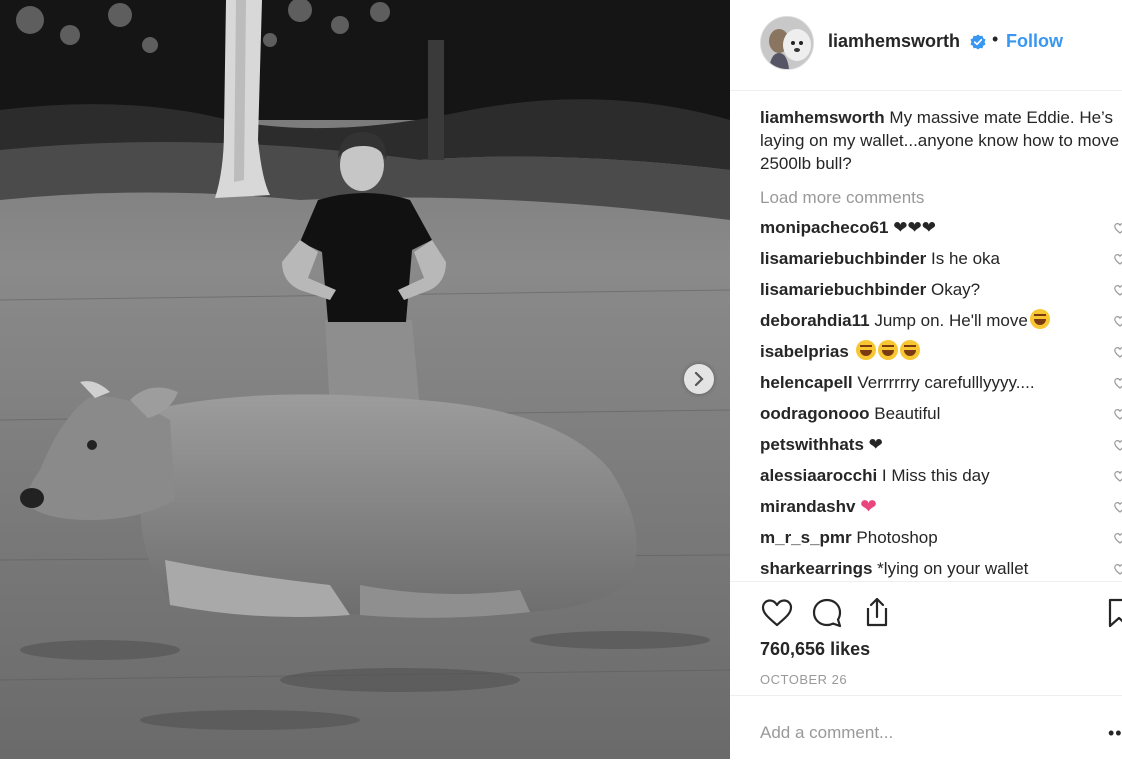 Image resolution: width=1122 pixels, height=761 pixels. What do you see at coordinates (926, 670) in the screenshot?
I see `post-actions: 760,656 likes OCTOBER 26 ••` at bounding box center [926, 670].